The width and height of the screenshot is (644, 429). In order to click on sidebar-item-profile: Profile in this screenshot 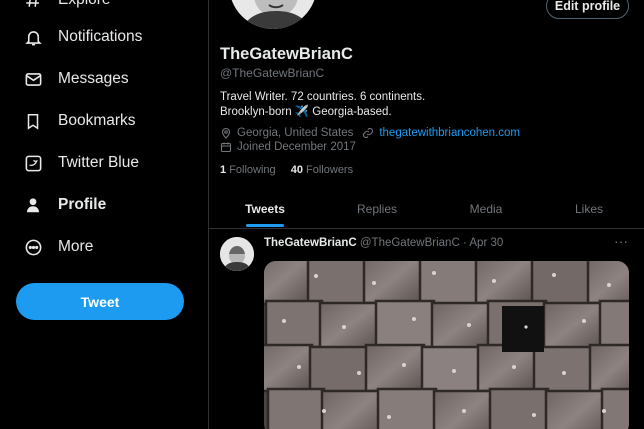, I will do `click(64, 205)`.